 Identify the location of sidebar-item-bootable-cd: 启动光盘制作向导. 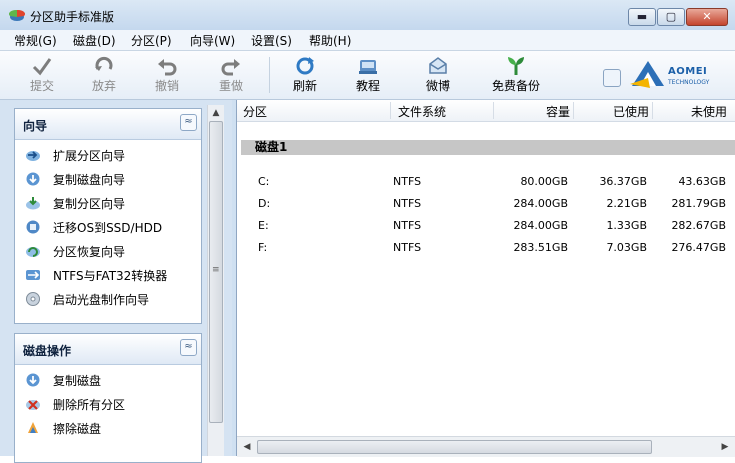
(113, 299).